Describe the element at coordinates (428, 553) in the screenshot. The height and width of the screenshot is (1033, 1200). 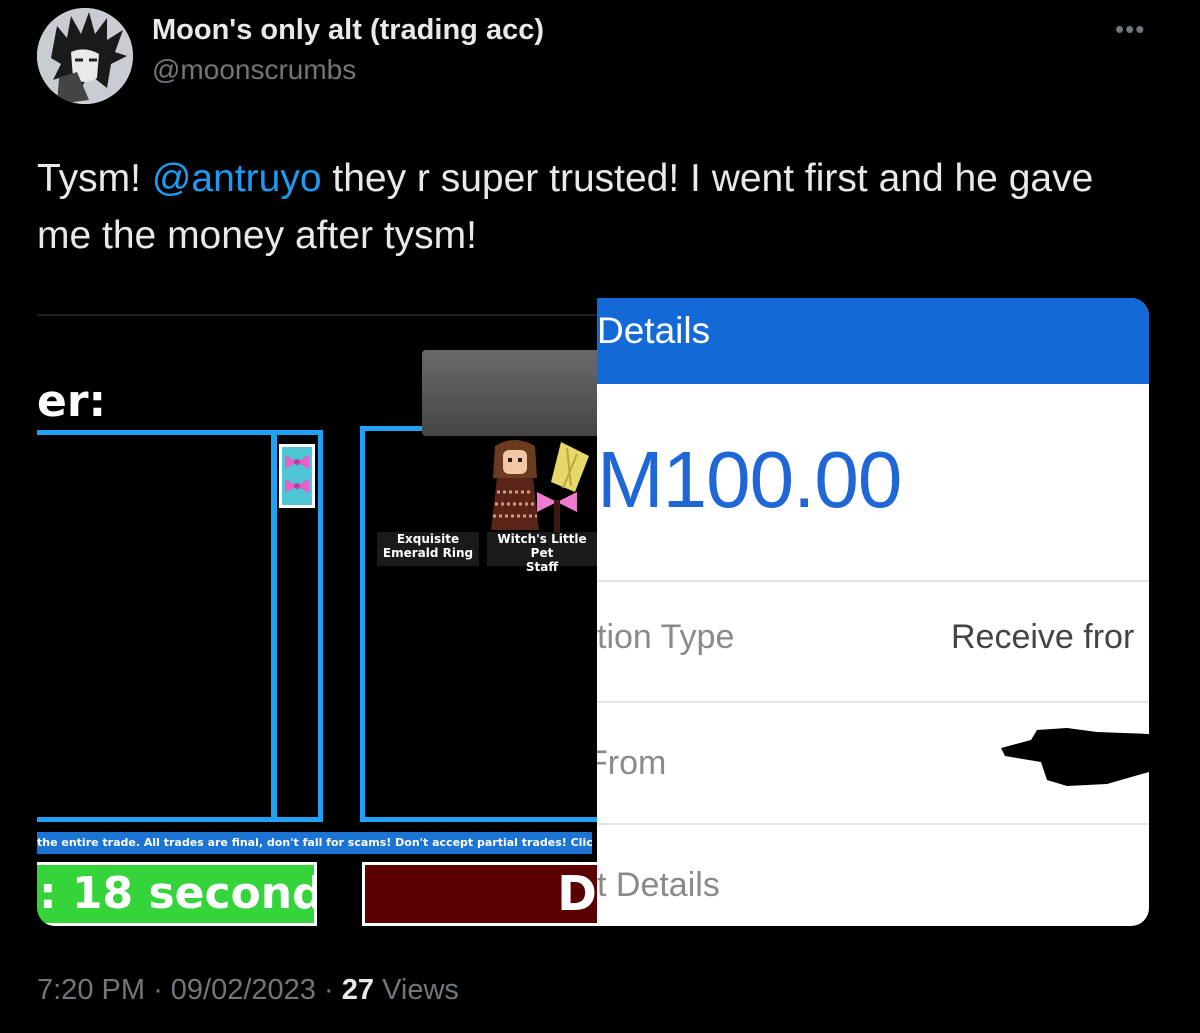
I see `item-name-line2: Emerald Ring` at that location.